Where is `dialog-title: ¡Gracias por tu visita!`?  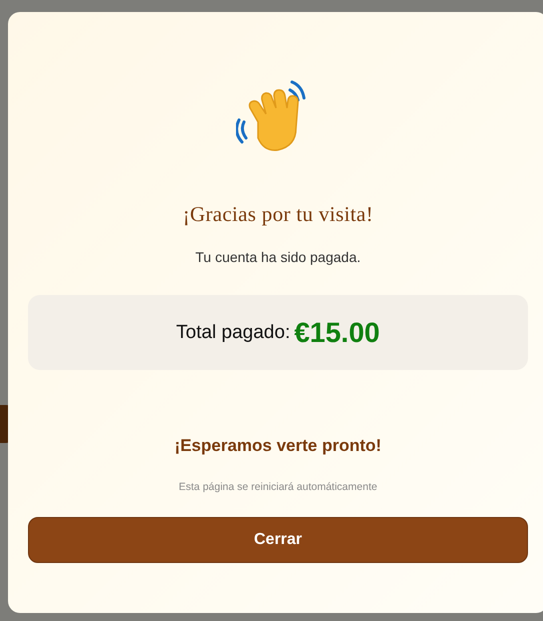
dialog-title: ¡Gracias por tu visita! is located at coordinates (278, 214).